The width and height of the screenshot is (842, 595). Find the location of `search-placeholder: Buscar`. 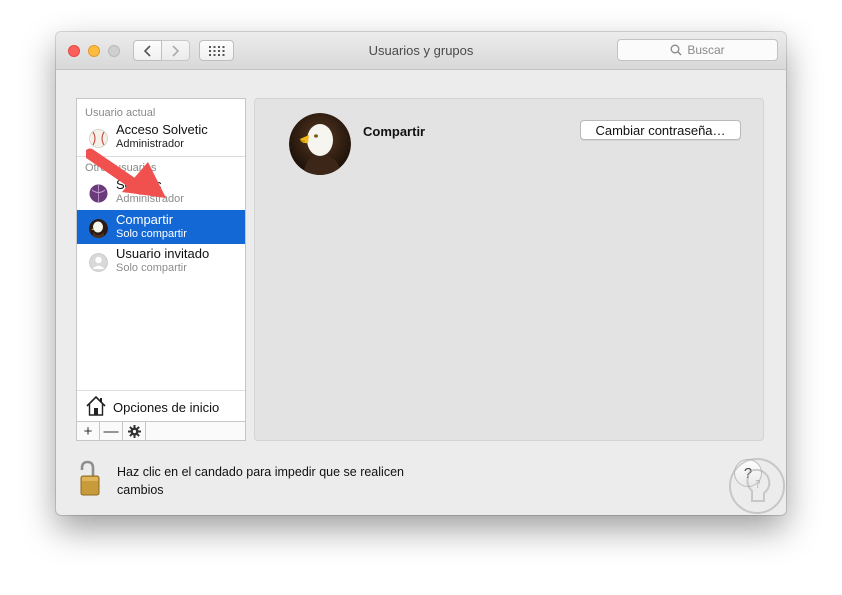

search-placeholder: Buscar is located at coordinates (706, 50).